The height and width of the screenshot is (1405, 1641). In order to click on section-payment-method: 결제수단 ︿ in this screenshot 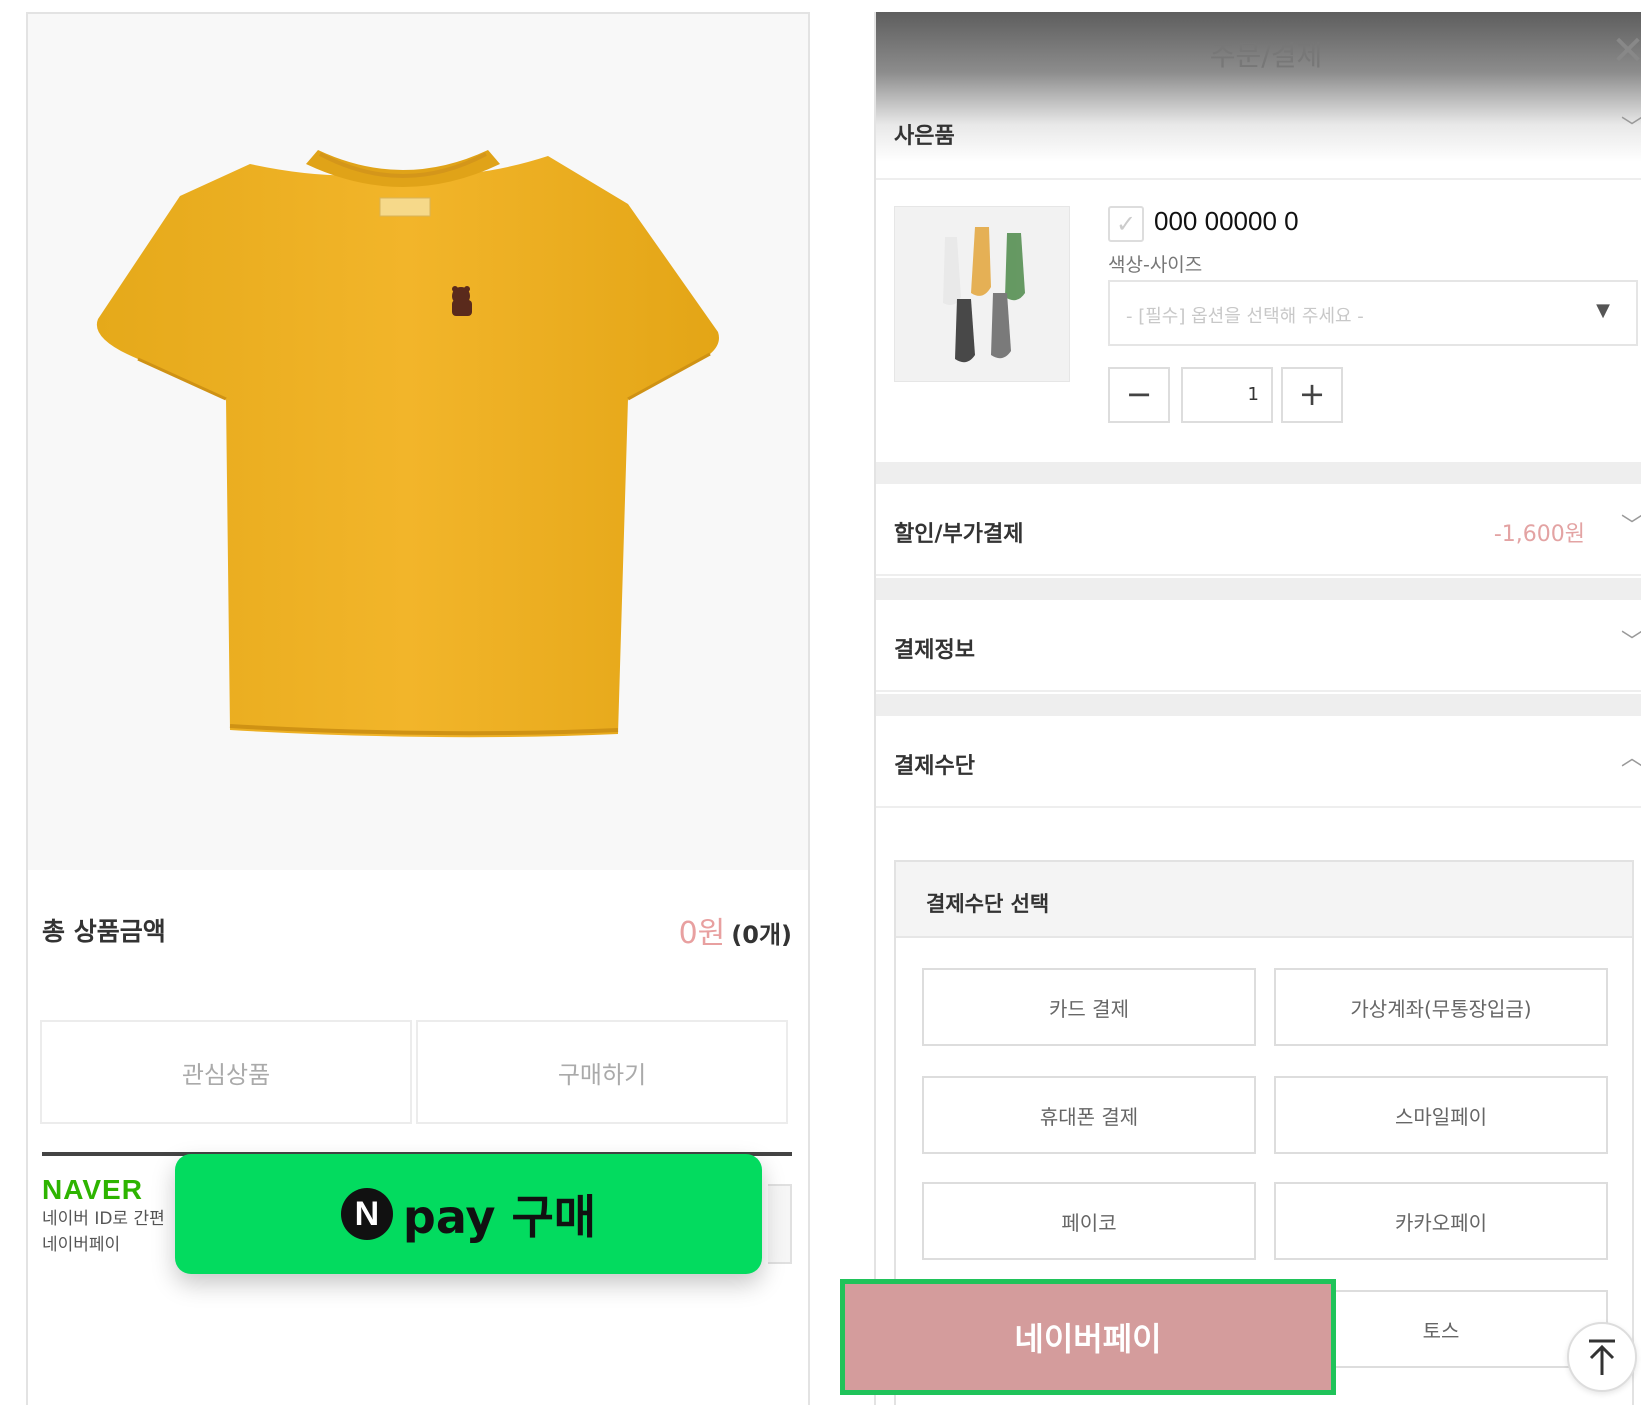, I will do `click(1258, 762)`.